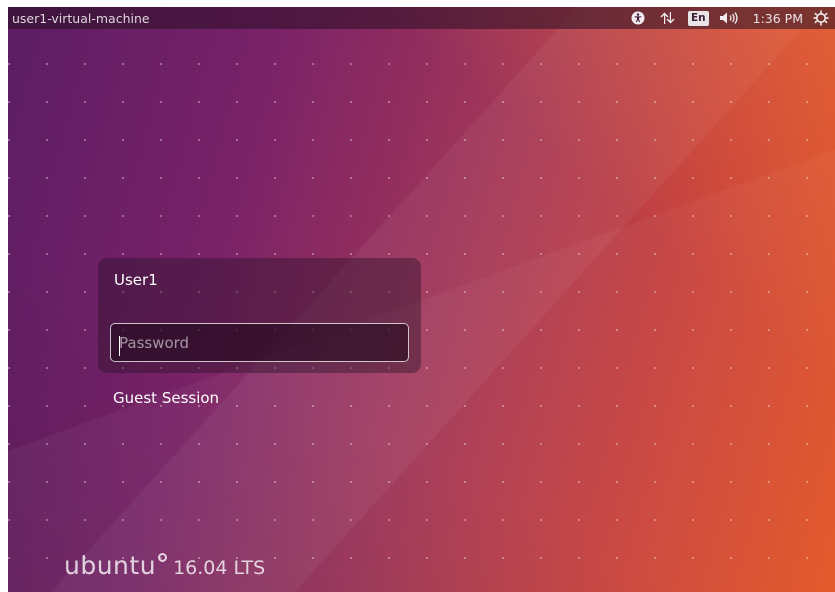 Image resolution: width=835 pixels, height=592 pixels. I want to click on sound-icon, so click(730, 18).